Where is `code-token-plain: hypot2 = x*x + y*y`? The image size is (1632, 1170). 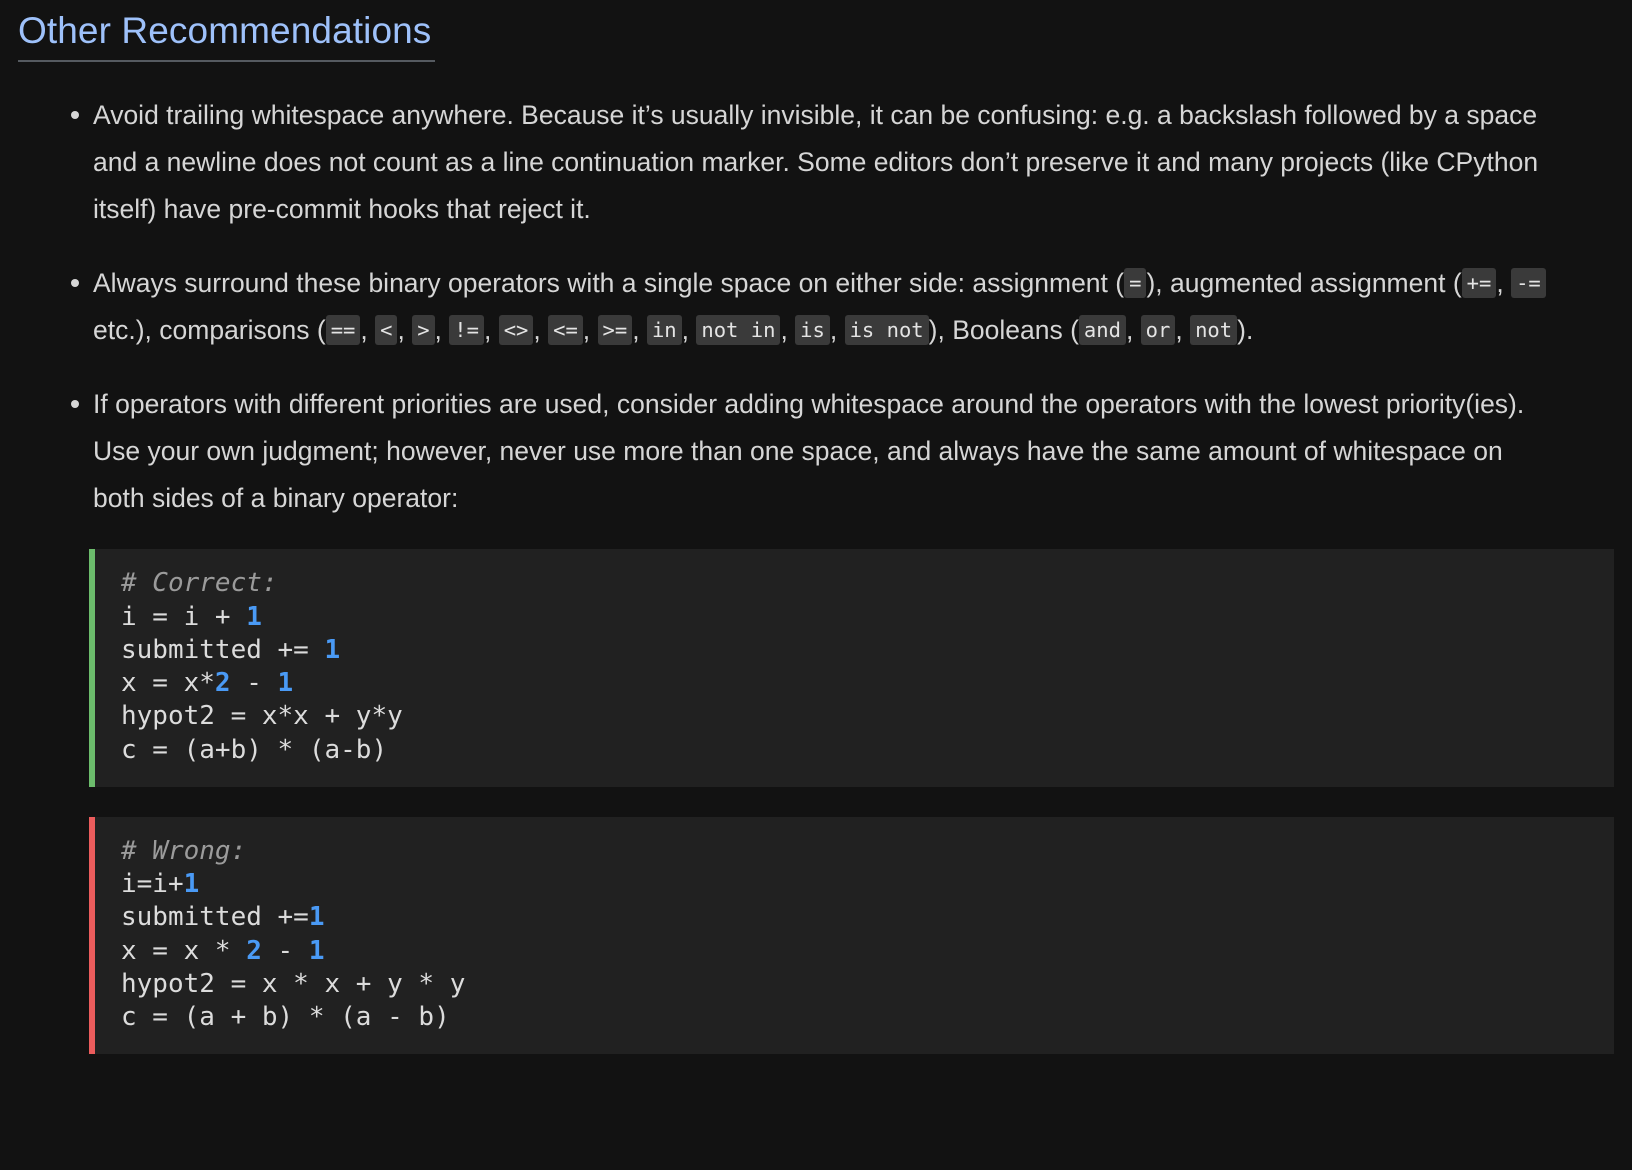 code-token-plain: hypot2 = x*x + y*y is located at coordinates (262, 716).